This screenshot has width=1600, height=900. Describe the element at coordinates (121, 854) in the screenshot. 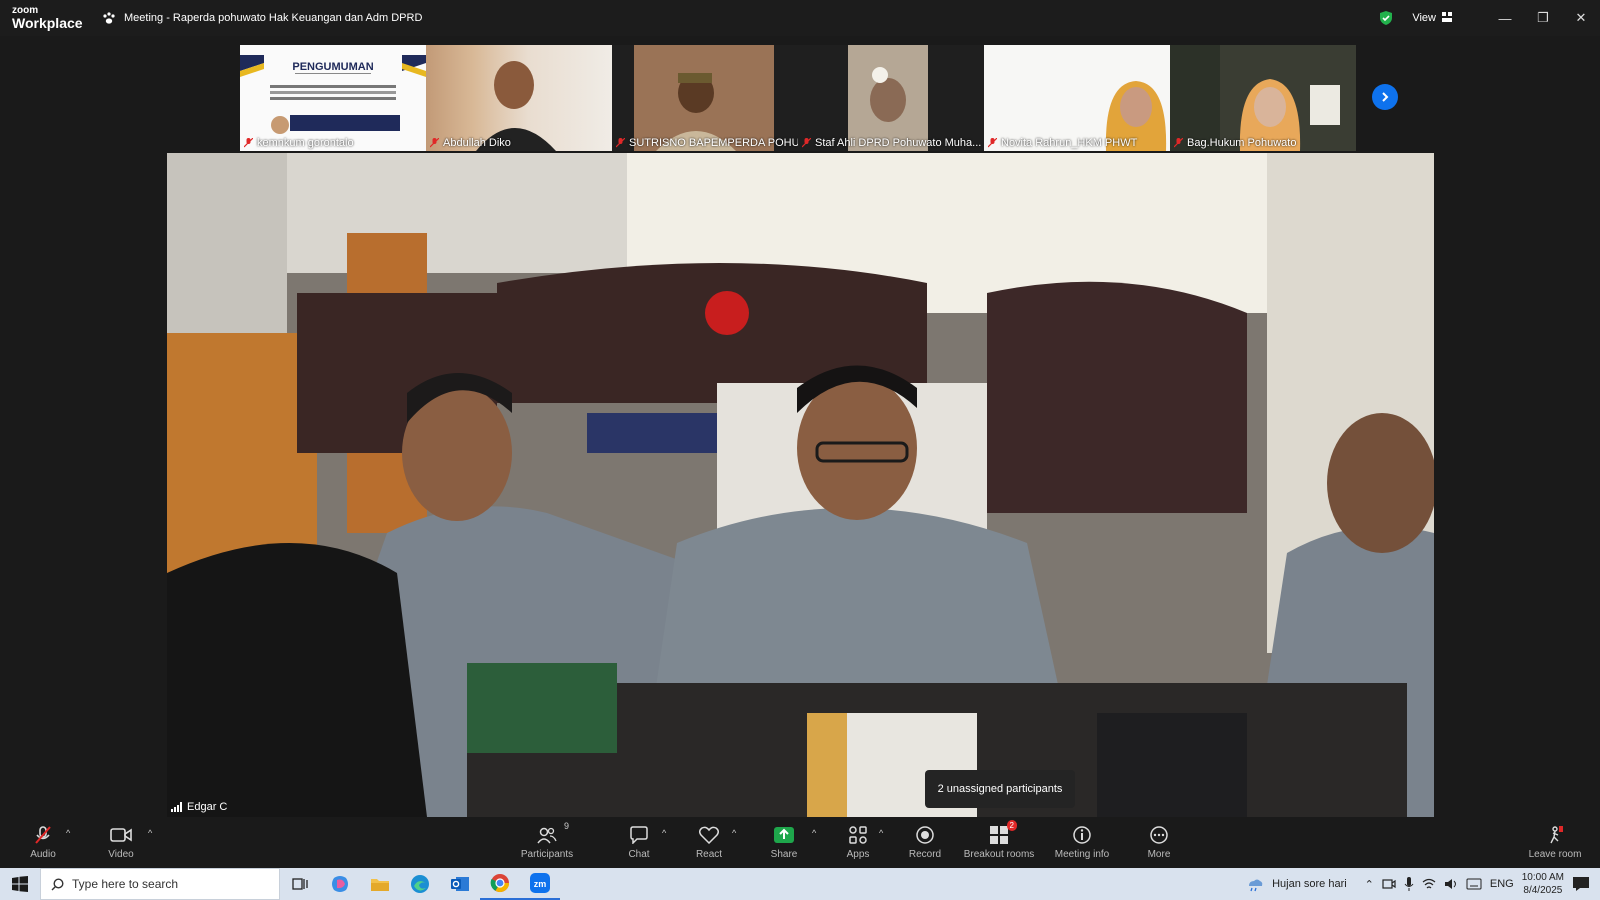

I see `video-label: Video` at that location.